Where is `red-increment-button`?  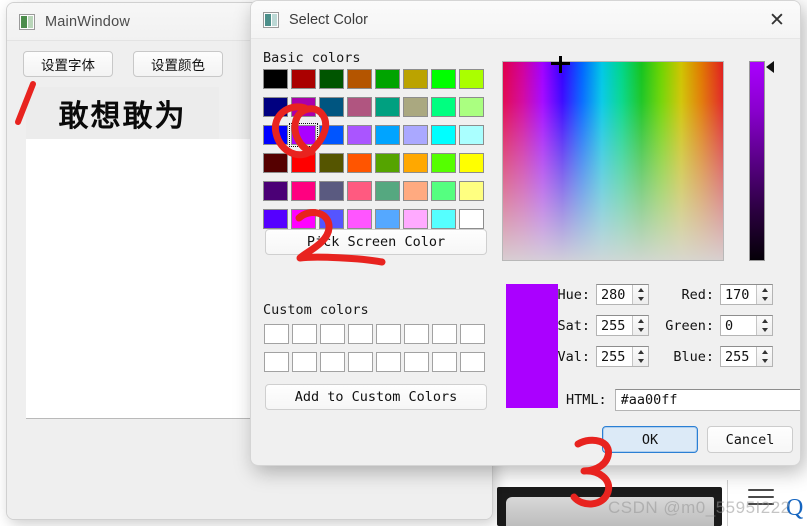 red-increment-button is located at coordinates (764, 290).